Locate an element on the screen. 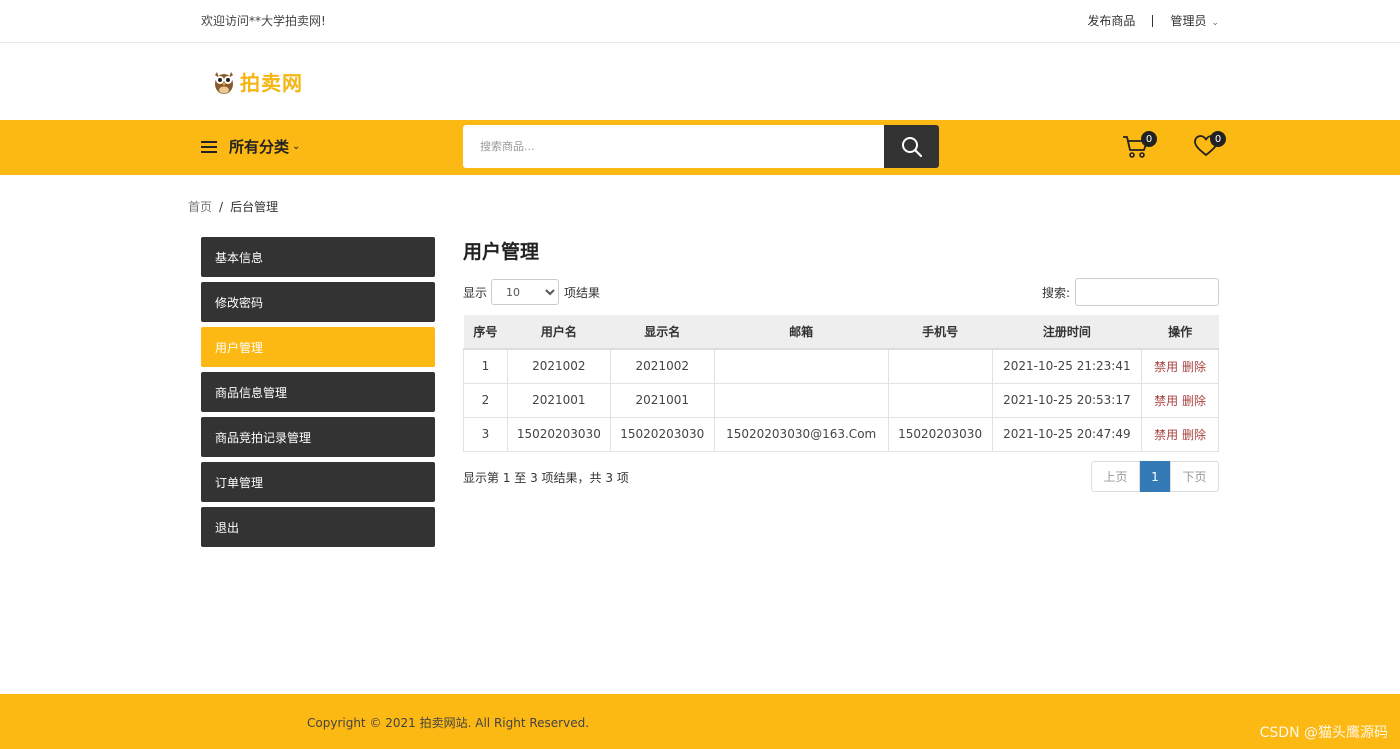  cell-username: 15020203030 is located at coordinates (558, 434).